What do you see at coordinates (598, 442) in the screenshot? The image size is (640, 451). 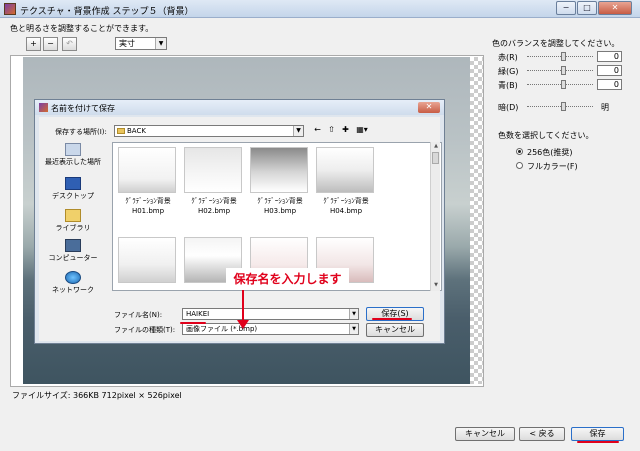 I see `save-button-highlight` at bounding box center [598, 442].